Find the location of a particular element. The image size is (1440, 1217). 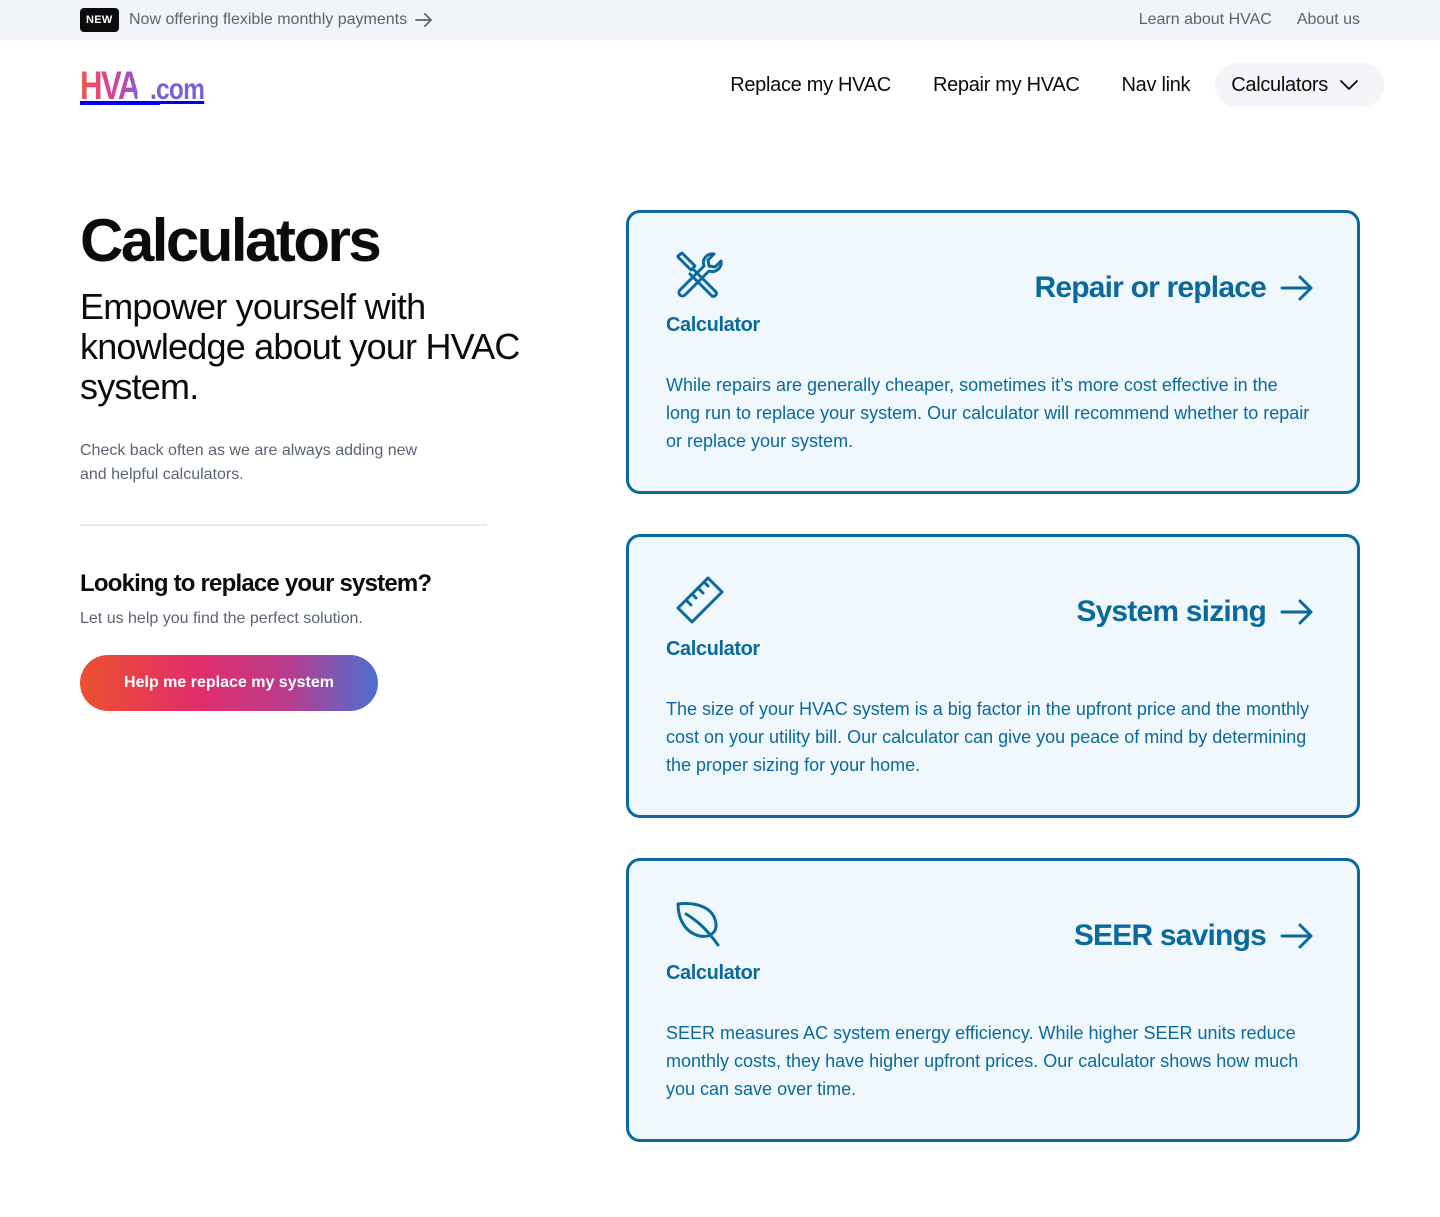

leaf-icon is located at coordinates (698, 924).